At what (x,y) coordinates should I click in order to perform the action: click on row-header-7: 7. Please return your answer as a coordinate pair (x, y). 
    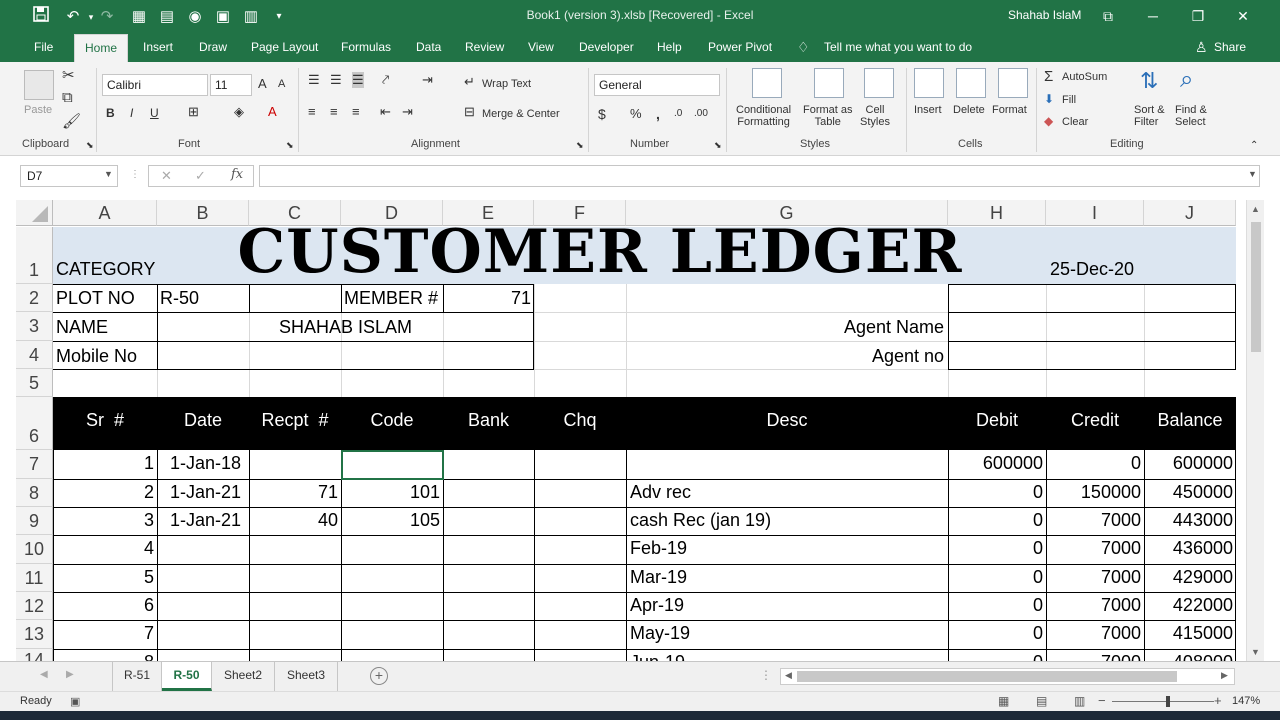
    Looking at the image, I should click on (34, 464).